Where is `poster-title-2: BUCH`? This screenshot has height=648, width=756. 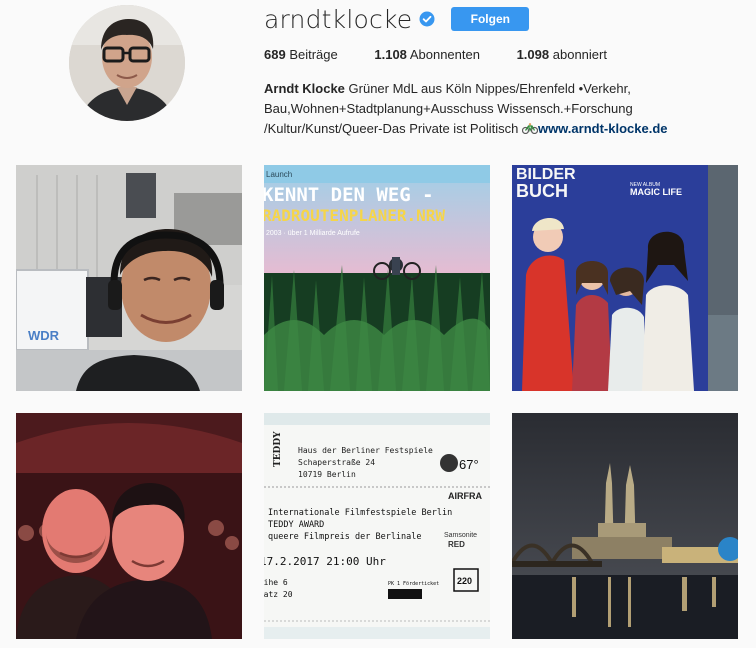 poster-title-2: BUCH is located at coordinates (542, 191).